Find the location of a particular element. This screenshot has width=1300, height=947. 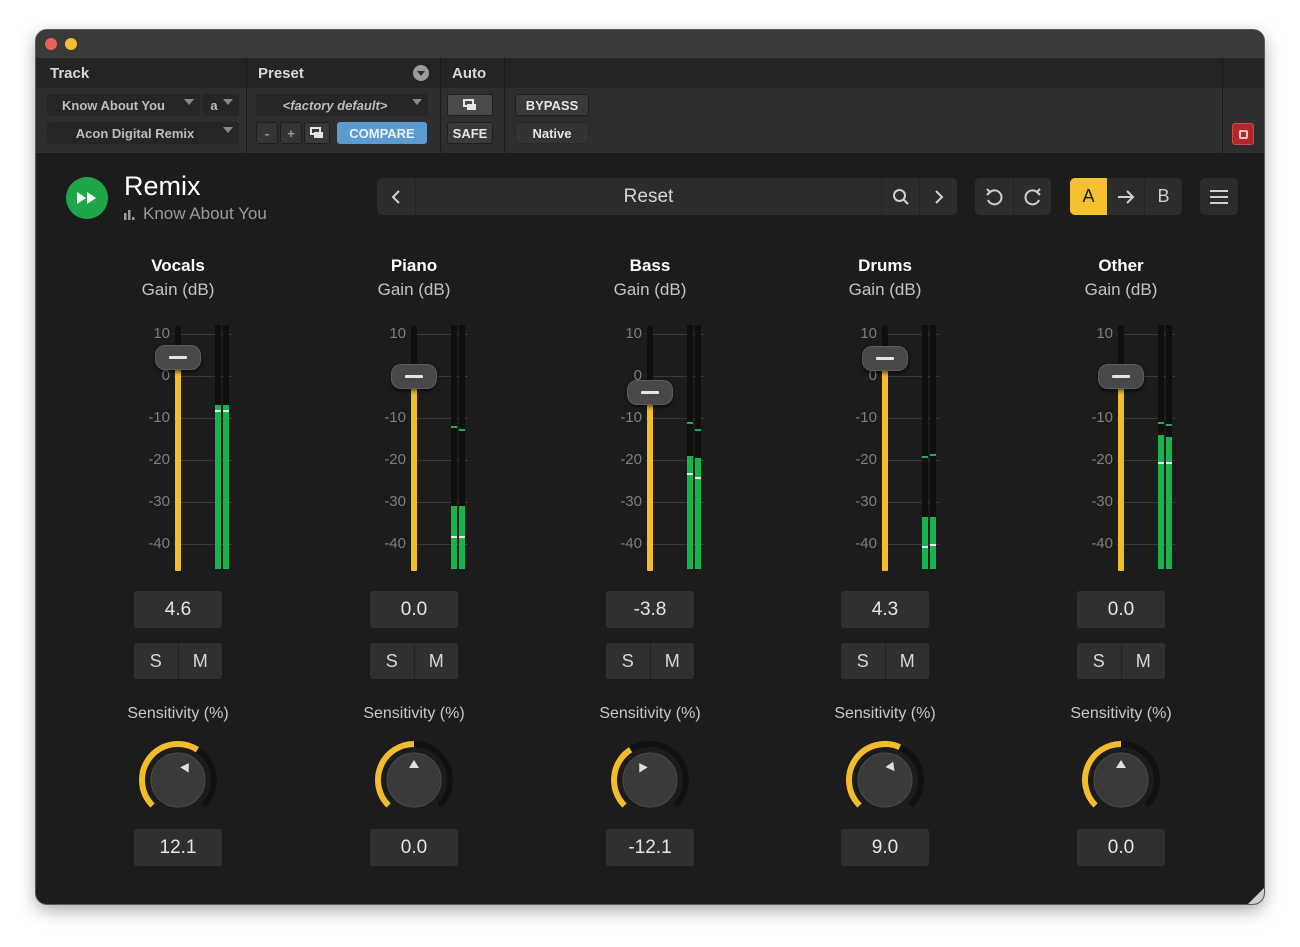

close-window-button is located at coordinates (51, 44).